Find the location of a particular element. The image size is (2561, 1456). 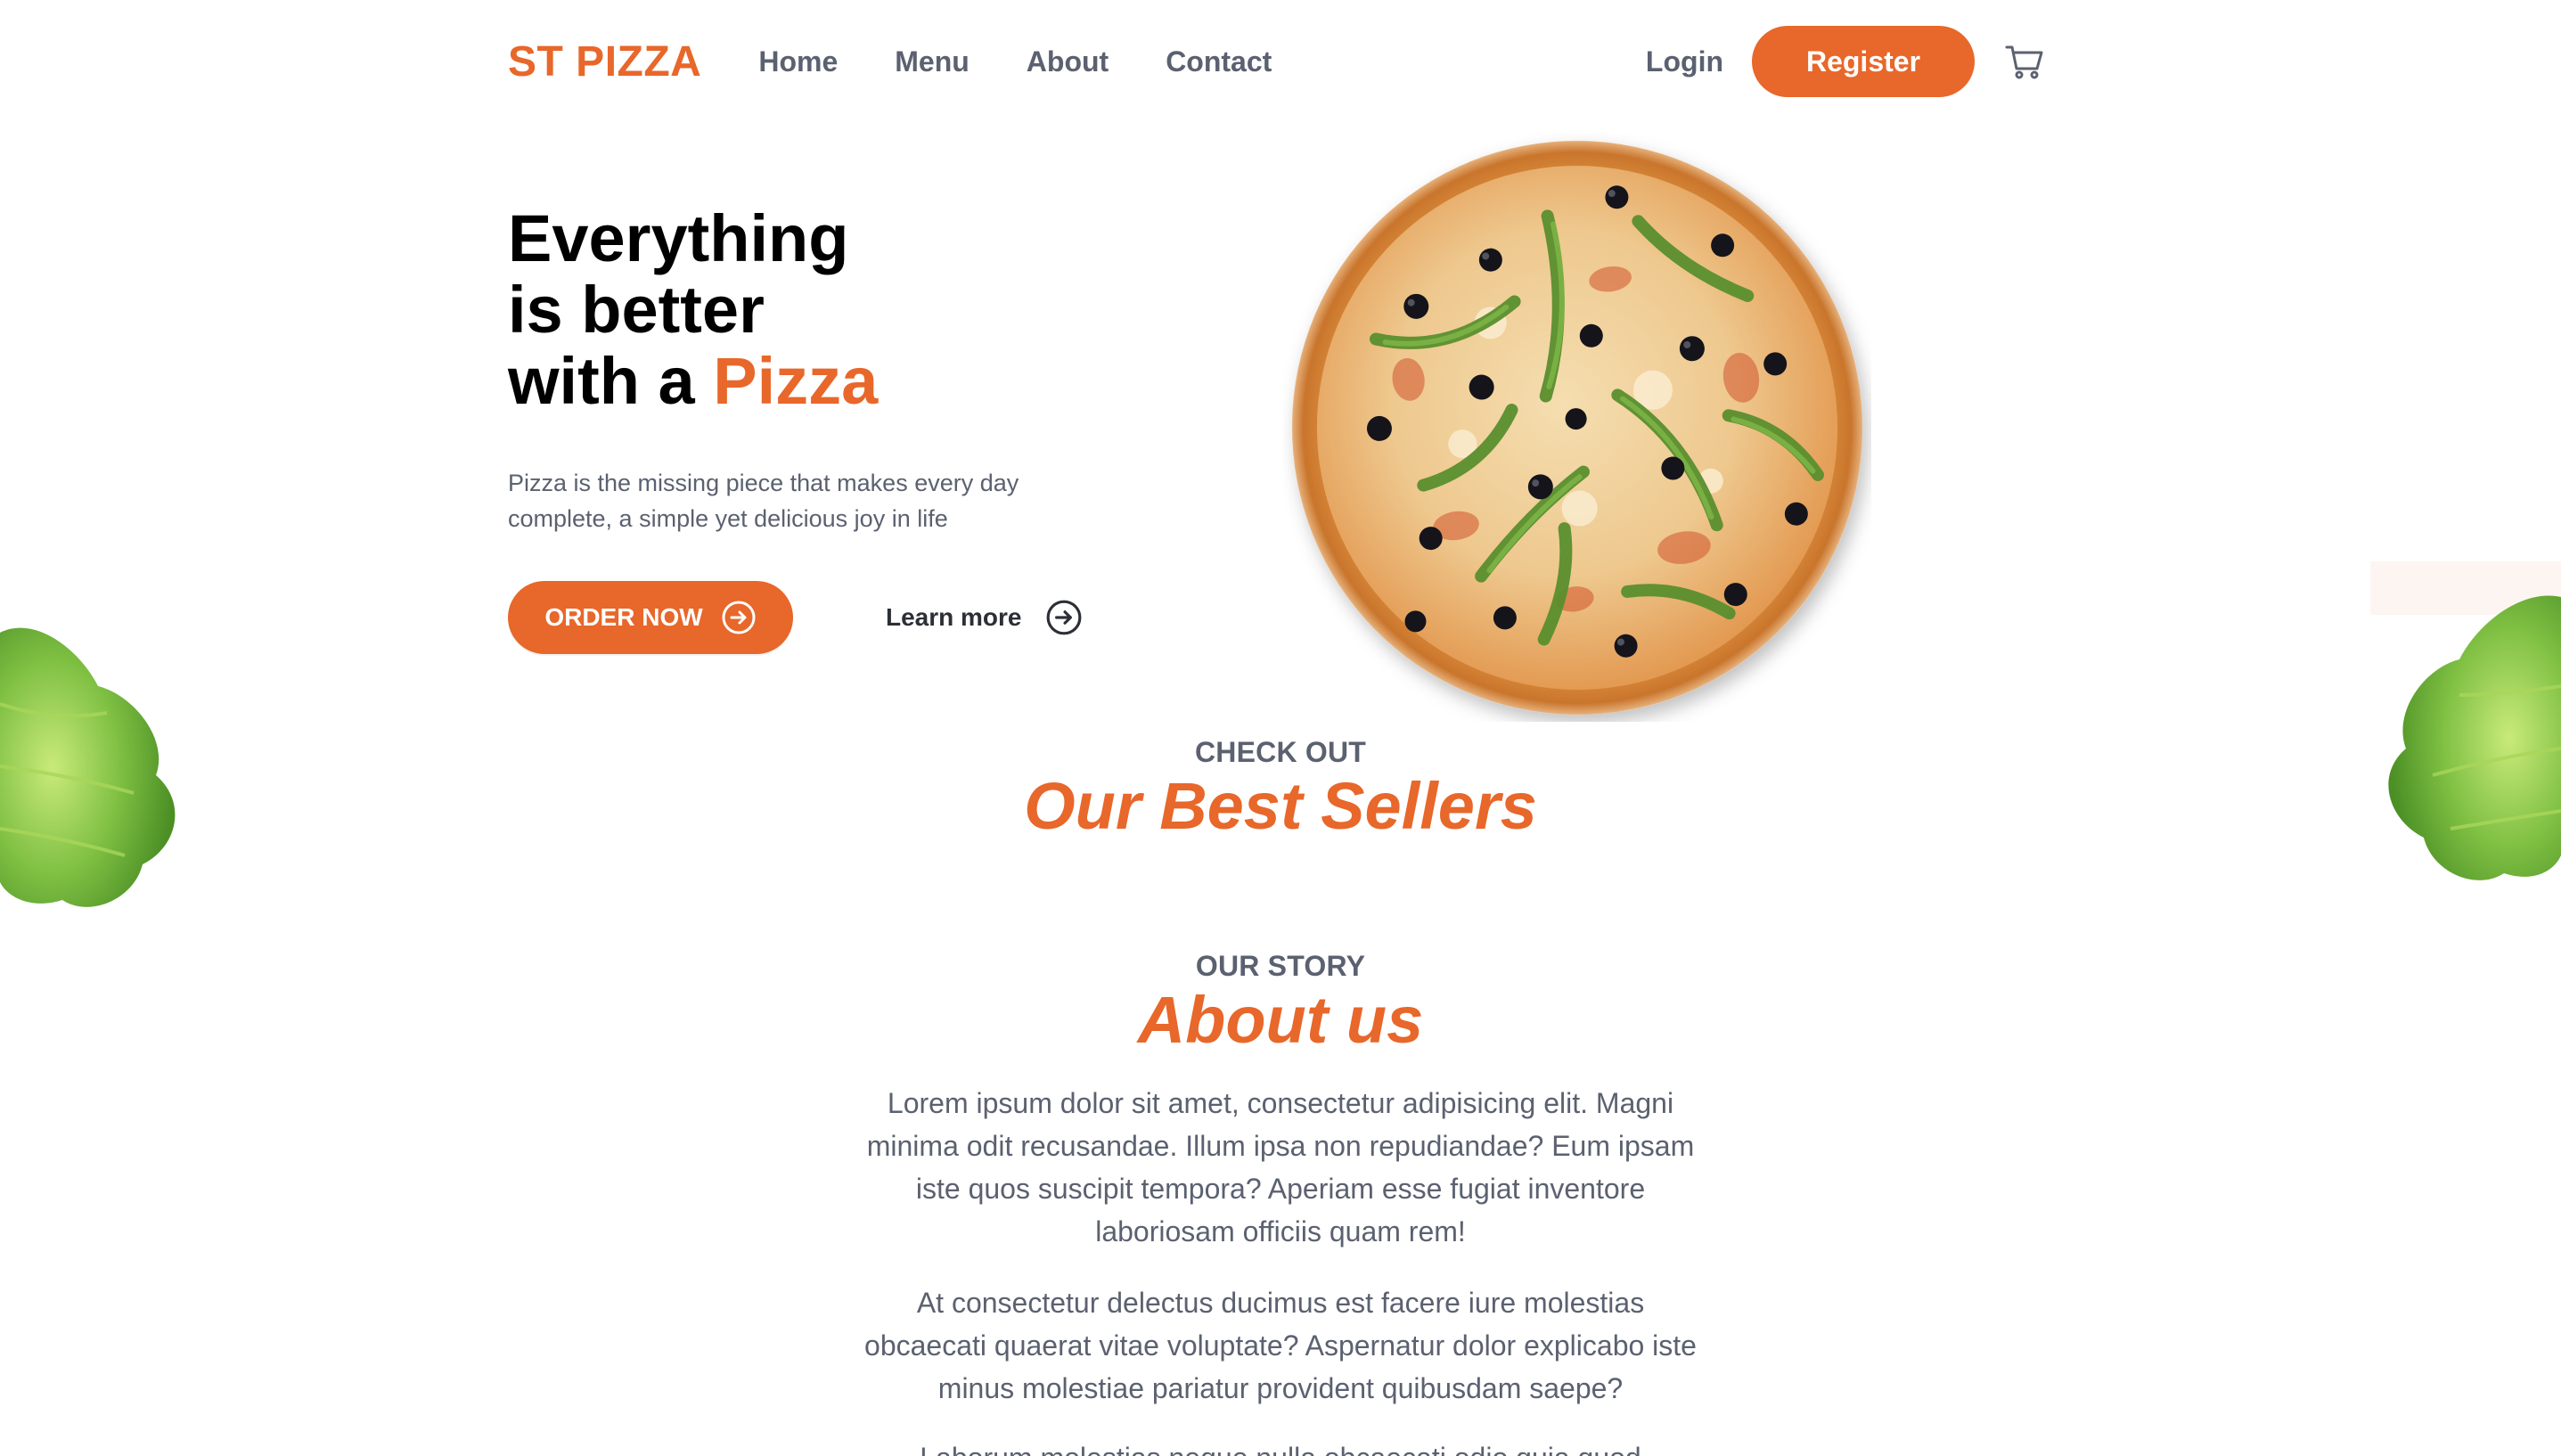

cart-icon is located at coordinates (2024, 61).